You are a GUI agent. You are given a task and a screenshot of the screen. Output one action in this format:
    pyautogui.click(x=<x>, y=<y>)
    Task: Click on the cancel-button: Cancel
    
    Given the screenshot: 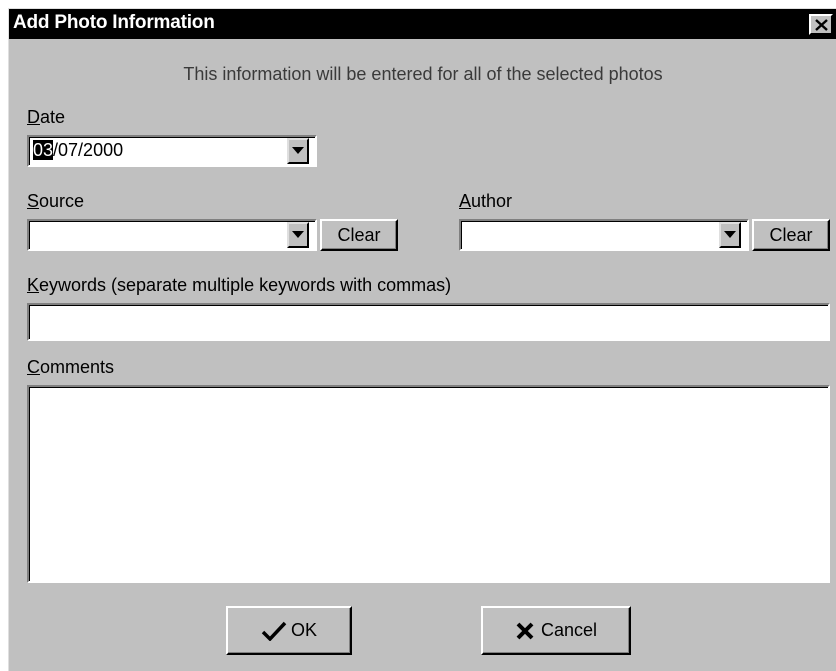 What is the action you would take?
    pyautogui.click(x=556, y=630)
    